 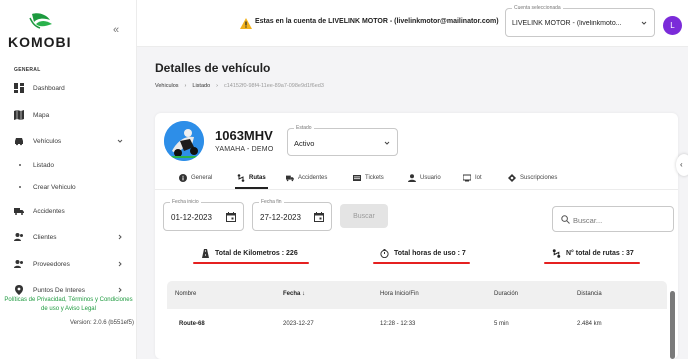 I want to click on column-header-duracion: Duración, so click(x=506, y=294).